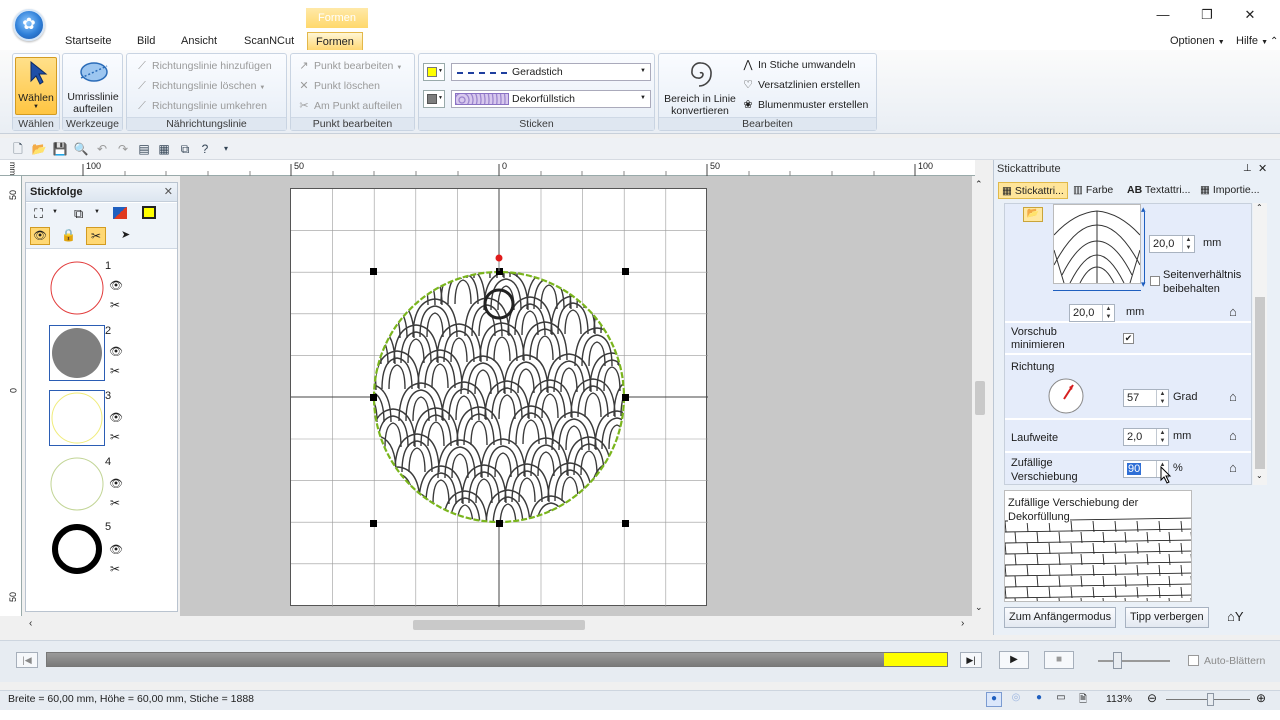 The height and width of the screenshot is (720, 1280). What do you see at coordinates (185, 149) in the screenshot?
I see `transfer-icon: ⧉` at bounding box center [185, 149].